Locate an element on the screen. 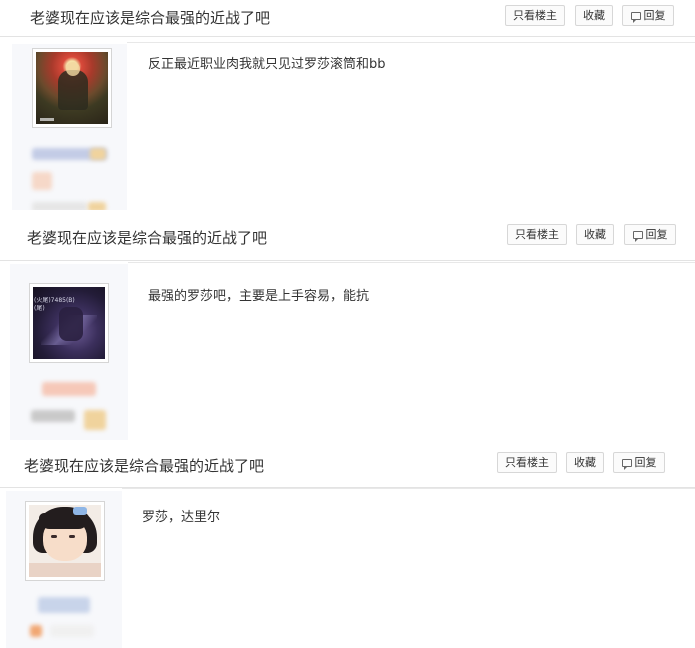 This screenshot has width=695, height=648. user-badge is located at coordinates (42, 181).